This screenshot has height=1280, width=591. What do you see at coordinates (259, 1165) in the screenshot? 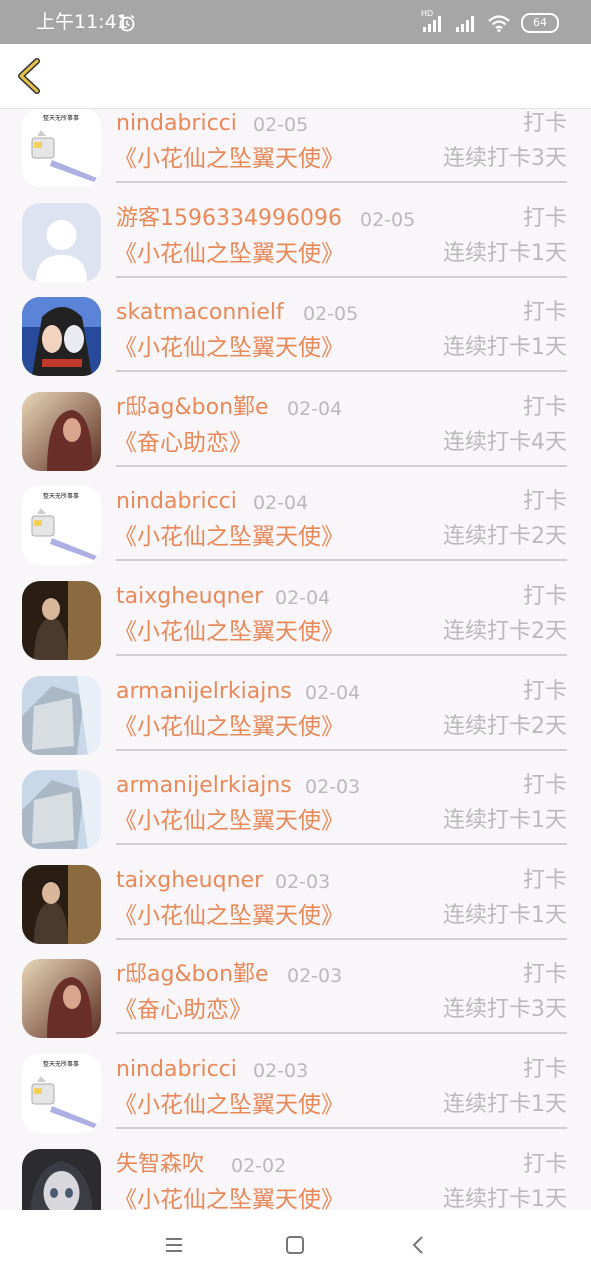
I see `checkin-date: 02-02` at bounding box center [259, 1165].